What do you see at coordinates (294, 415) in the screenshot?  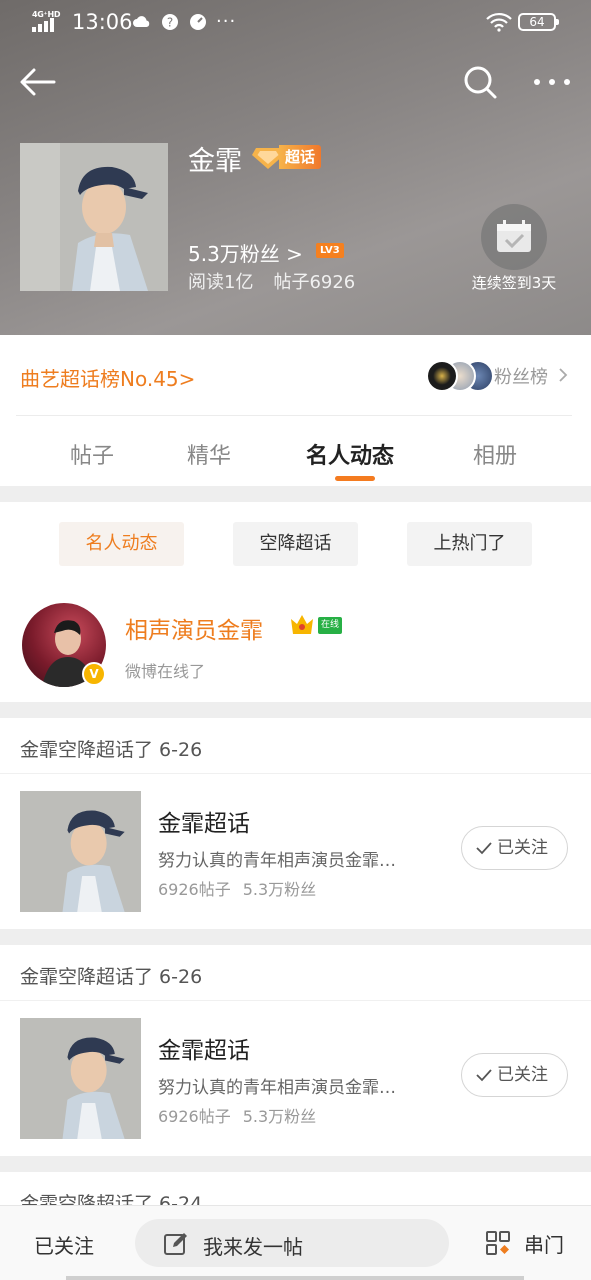 I see `divider` at bounding box center [294, 415].